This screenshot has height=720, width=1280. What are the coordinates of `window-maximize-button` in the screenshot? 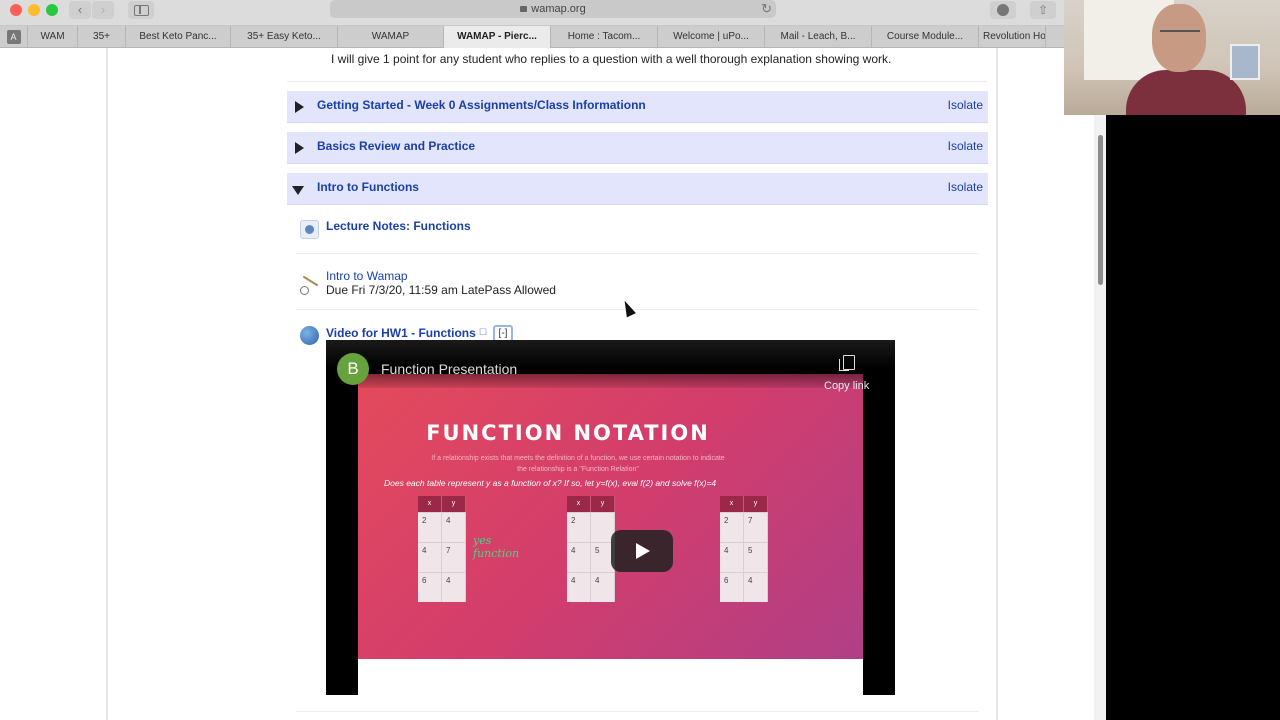 It's located at (52, 10).